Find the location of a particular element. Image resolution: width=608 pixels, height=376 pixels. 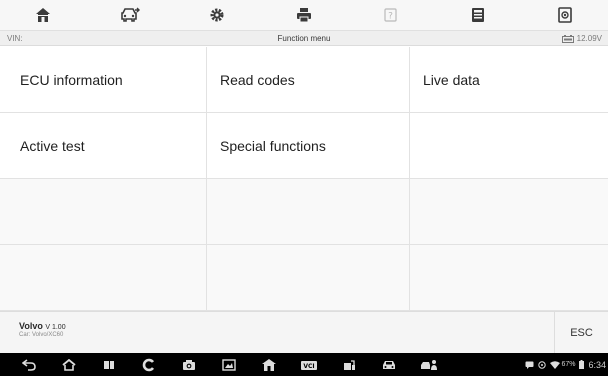

shop-icon is located at coordinates (349, 364).